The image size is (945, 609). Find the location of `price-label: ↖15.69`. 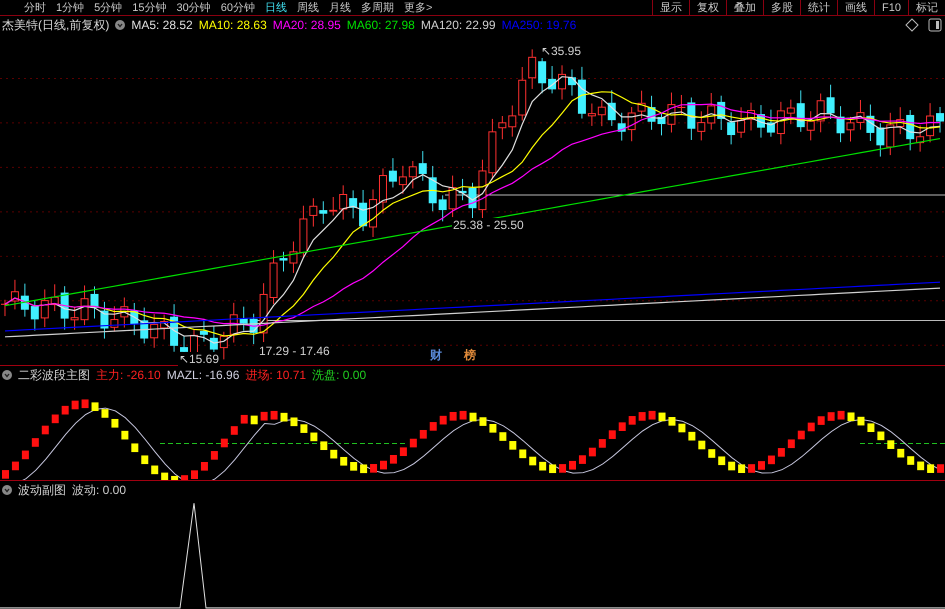

price-label: ↖15.69 is located at coordinates (199, 359).